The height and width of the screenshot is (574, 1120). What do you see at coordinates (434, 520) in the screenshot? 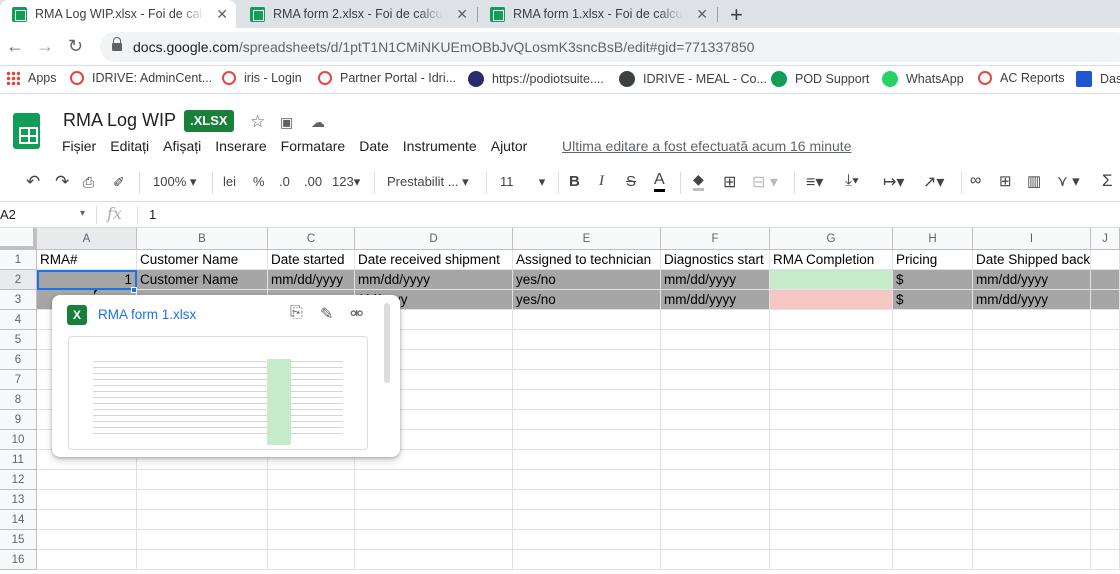
I see `cell-d14` at bounding box center [434, 520].